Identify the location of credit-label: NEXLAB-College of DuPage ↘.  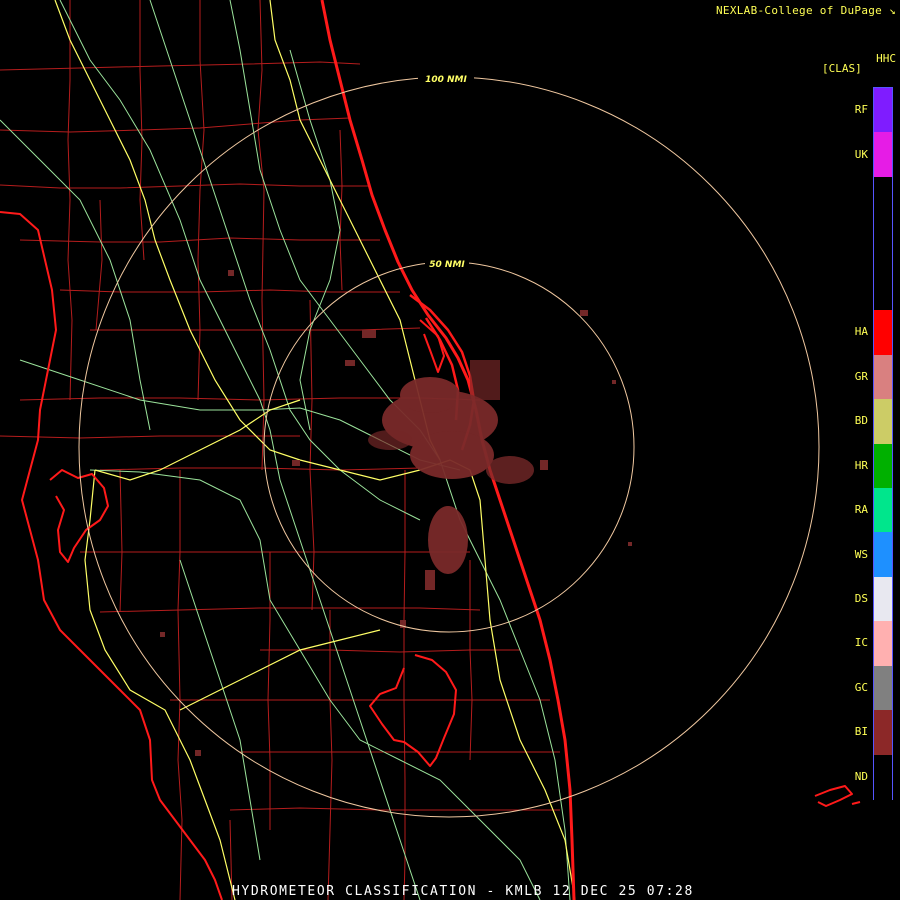
(806, 10).